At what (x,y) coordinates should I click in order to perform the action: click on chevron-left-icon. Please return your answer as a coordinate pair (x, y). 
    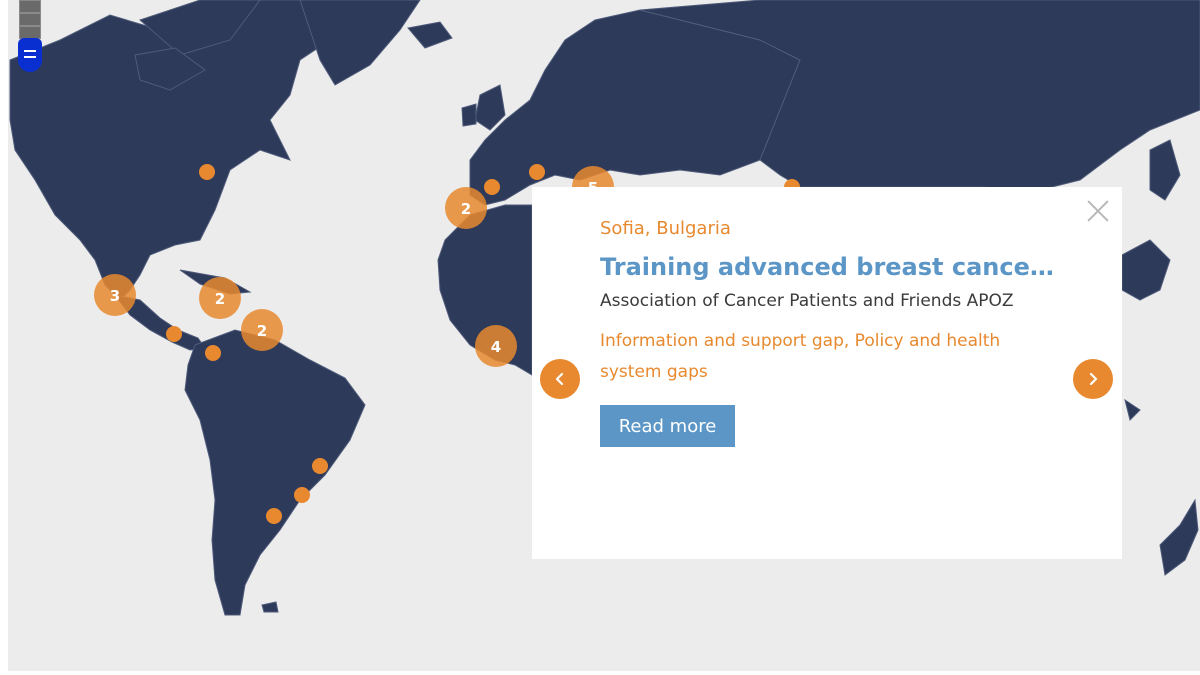
    Looking at the image, I should click on (559, 379).